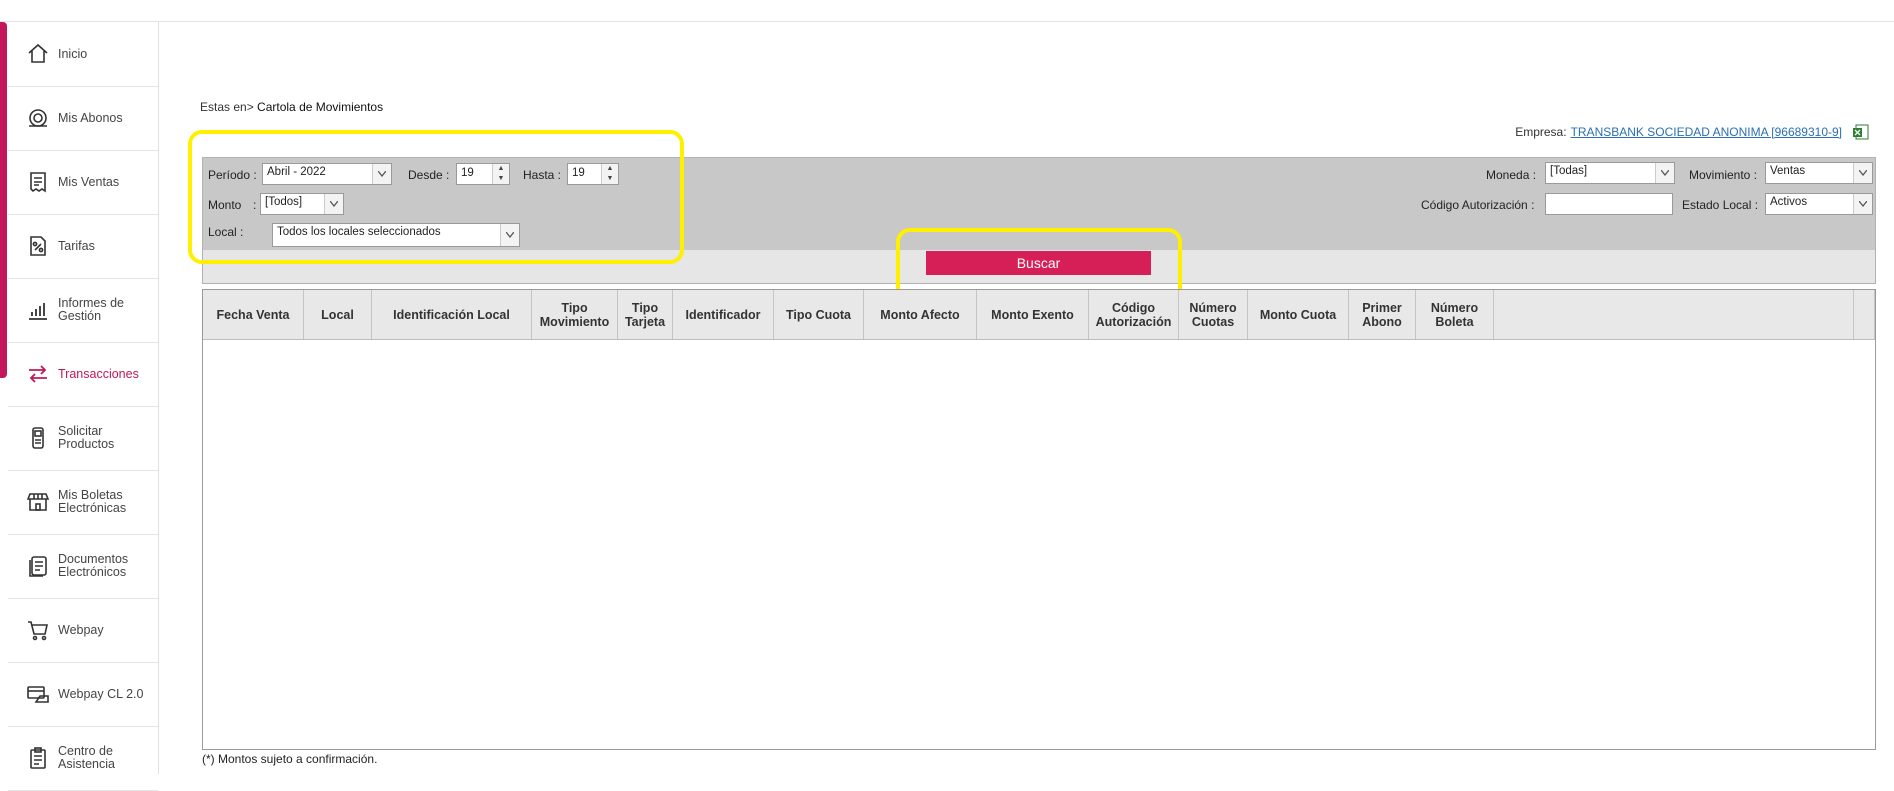 This screenshot has width=1894, height=791. Describe the element at coordinates (290, 759) in the screenshot. I see `footnote: (*) Montos sujeto a confirmación.` at that location.